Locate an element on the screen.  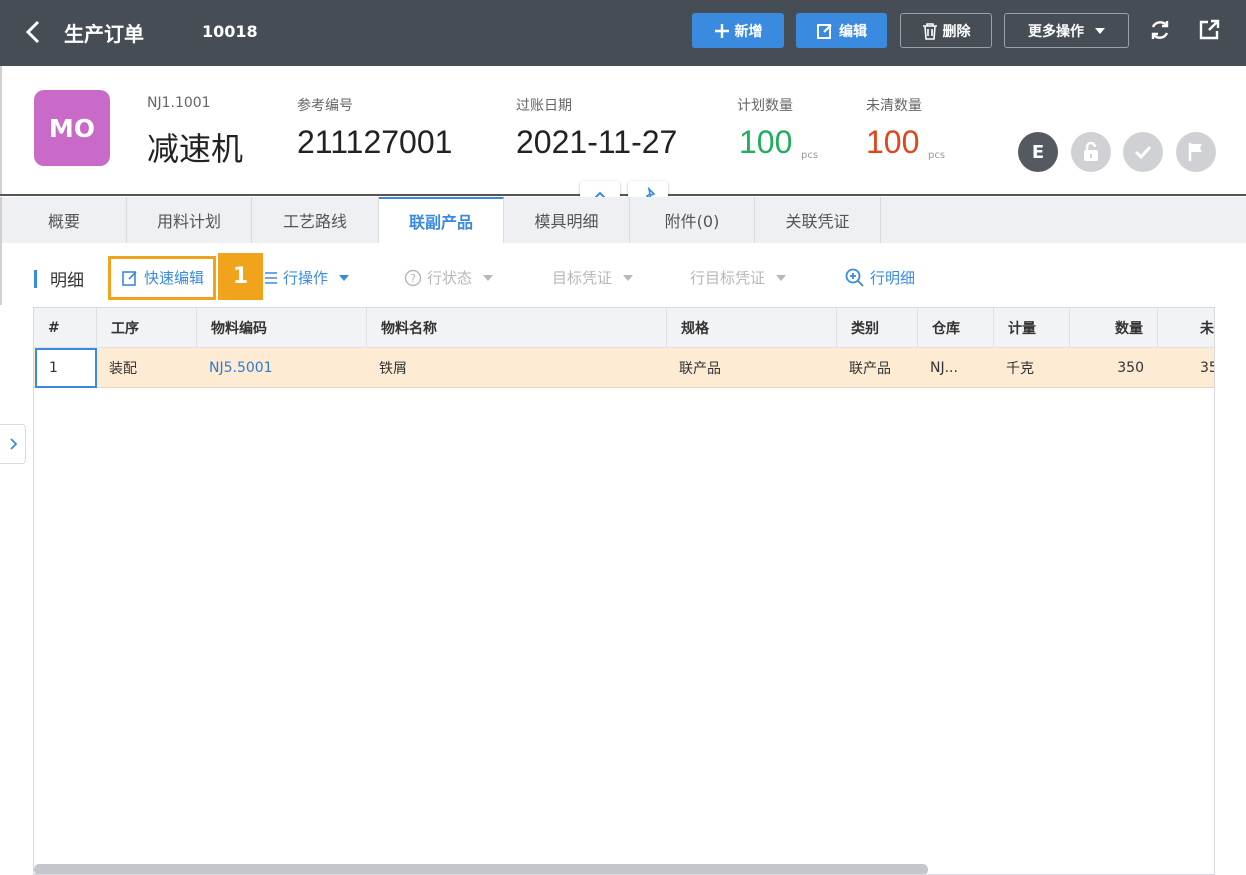
row-detail-button: 行明细 is located at coordinates (880, 277).